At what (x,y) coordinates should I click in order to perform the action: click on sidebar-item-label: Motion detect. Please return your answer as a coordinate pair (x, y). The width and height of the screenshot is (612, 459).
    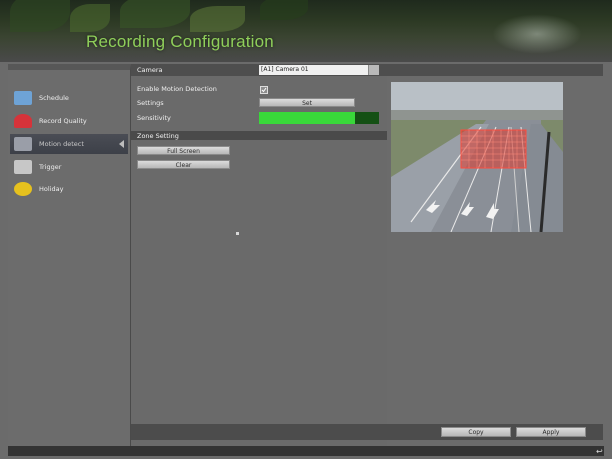
    Looking at the image, I should click on (61, 144).